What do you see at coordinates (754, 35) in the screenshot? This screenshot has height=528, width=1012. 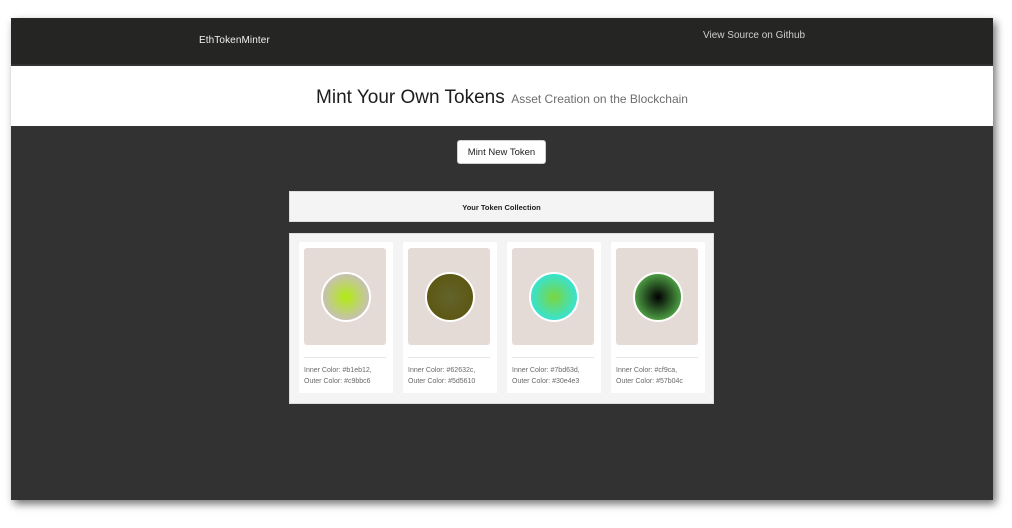 I see `github-source-link: View Source on Github` at bounding box center [754, 35].